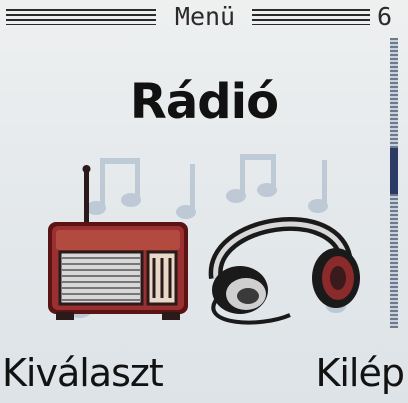 The height and width of the screenshot is (403, 408). I want to click on radio-body, so click(118, 271).